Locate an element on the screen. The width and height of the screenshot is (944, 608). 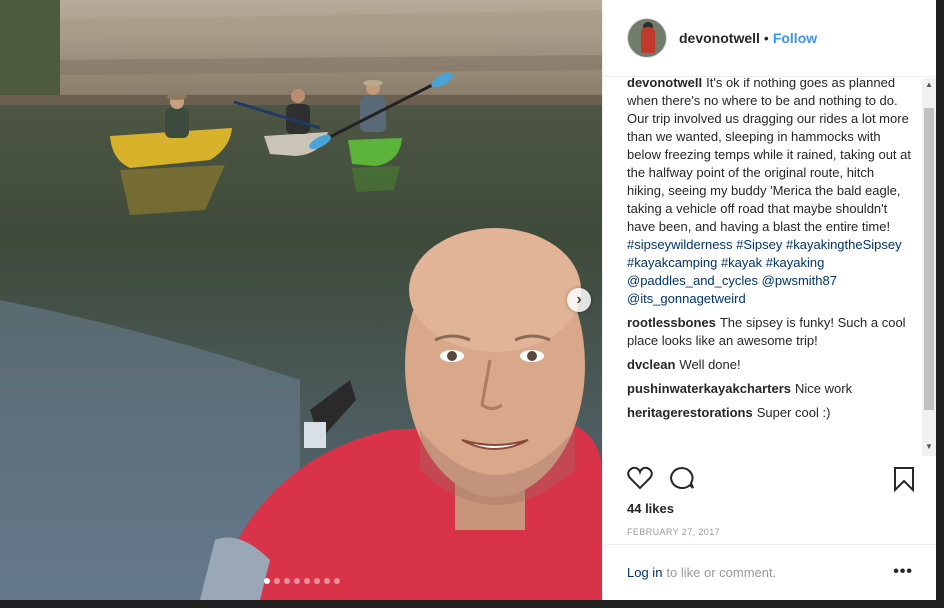
caption-tag: #Sipsey is located at coordinates (759, 244).